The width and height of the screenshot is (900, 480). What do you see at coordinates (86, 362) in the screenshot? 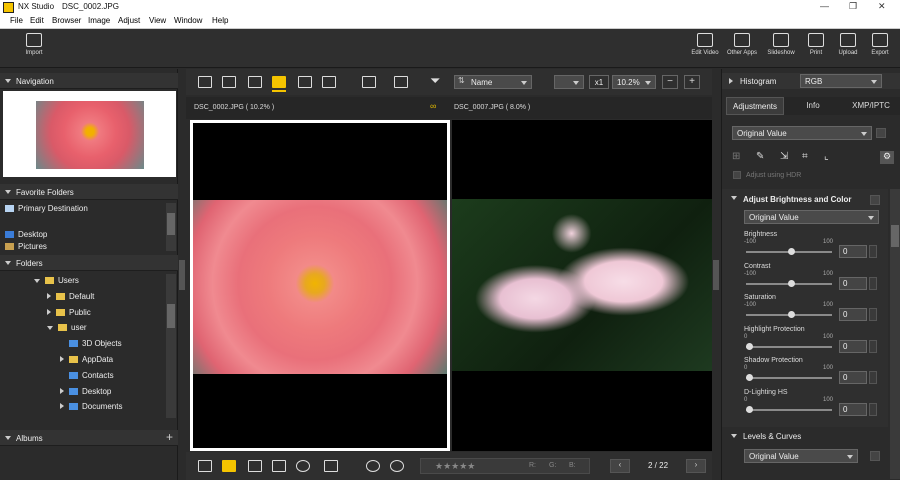
I see `folder-tree-item: AppData` at bounding box center [86, 362].